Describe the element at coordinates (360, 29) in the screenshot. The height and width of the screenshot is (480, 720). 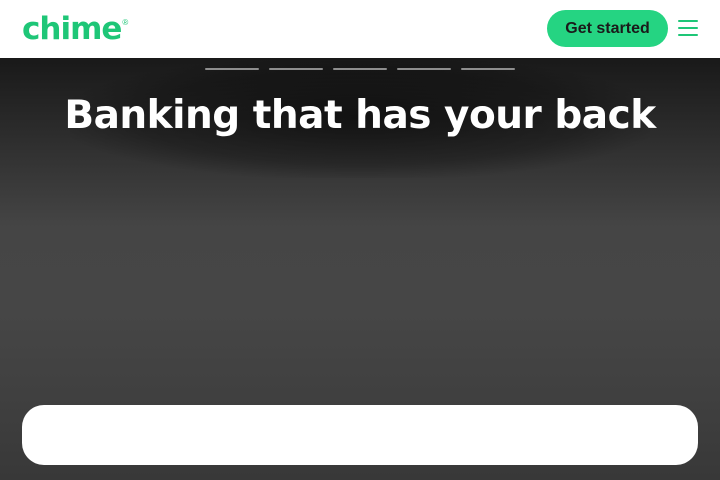
I see `site-header: chime ® Get started` at that location.